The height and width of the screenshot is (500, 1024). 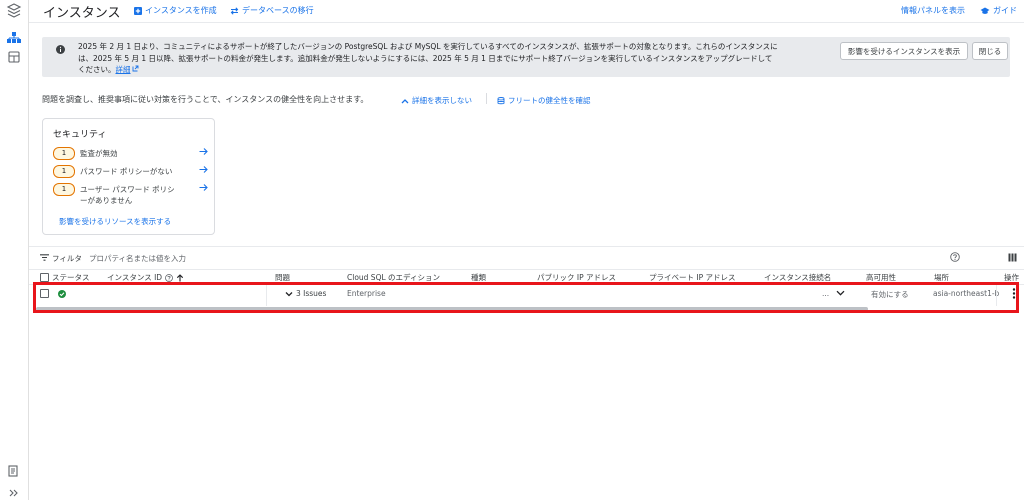 I want to click on show-info-panel-button: 情報パネルを表示, so click(x=933, y=10).